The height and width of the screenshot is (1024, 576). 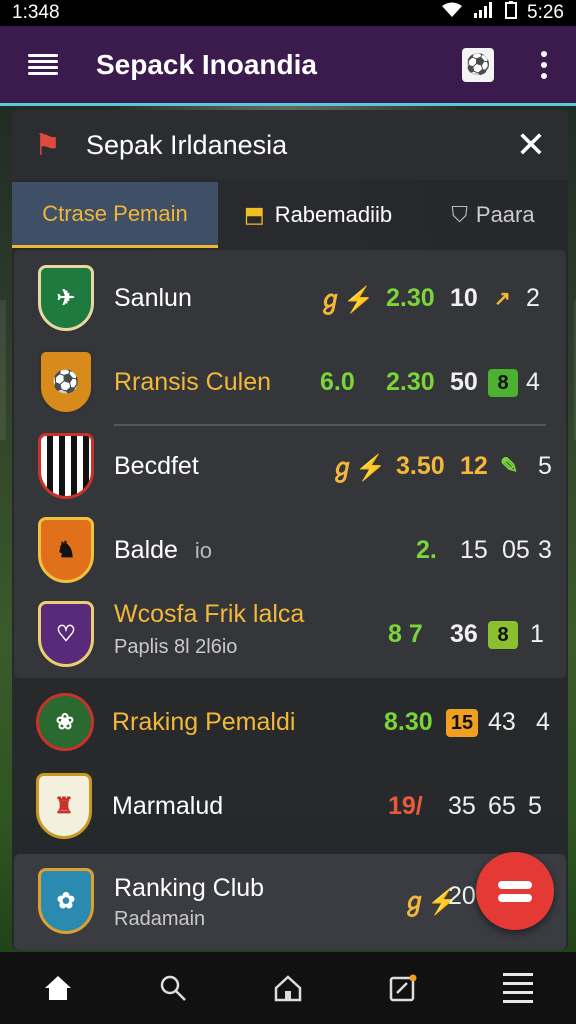 I want to click on club-crest-icon: ✈, so click(x=66, y=298).